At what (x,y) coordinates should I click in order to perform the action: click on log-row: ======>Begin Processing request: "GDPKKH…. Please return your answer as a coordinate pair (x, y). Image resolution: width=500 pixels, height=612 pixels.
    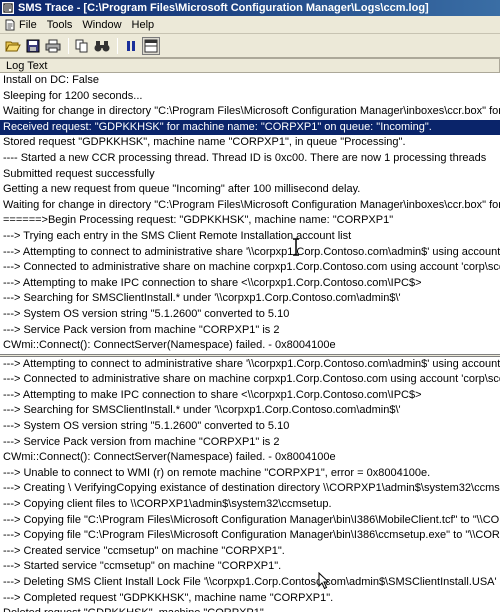
    Looking at the image, I should click on (250, 221).